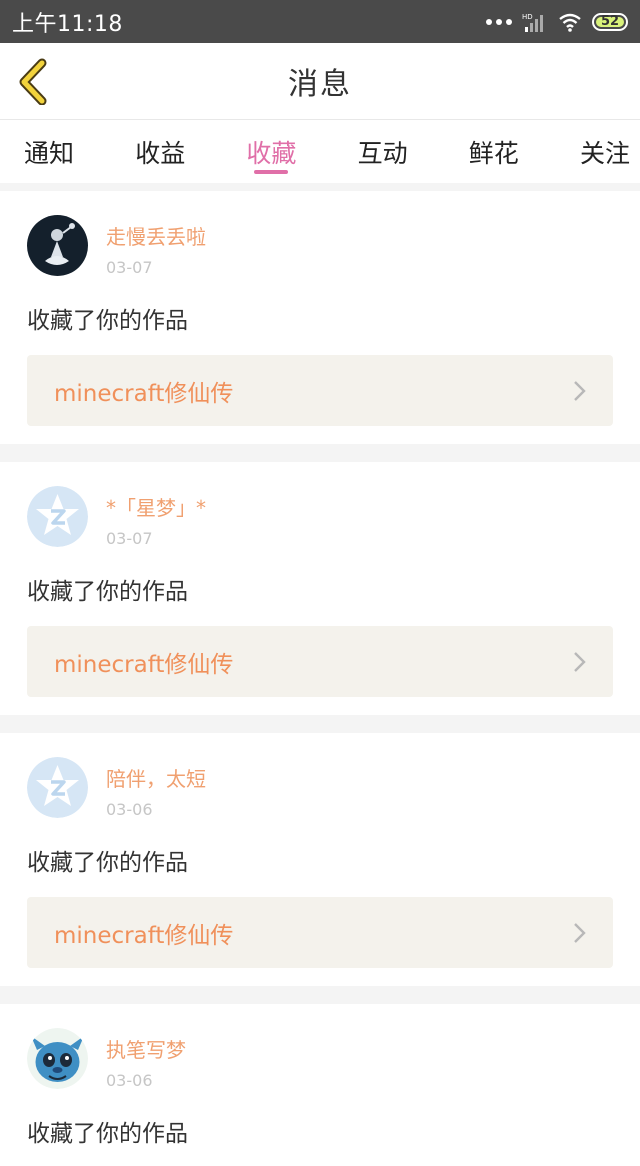 The height and width of the screenshot is (1166, 640). I want to click on battery-icon: 52, so click(610, 21).